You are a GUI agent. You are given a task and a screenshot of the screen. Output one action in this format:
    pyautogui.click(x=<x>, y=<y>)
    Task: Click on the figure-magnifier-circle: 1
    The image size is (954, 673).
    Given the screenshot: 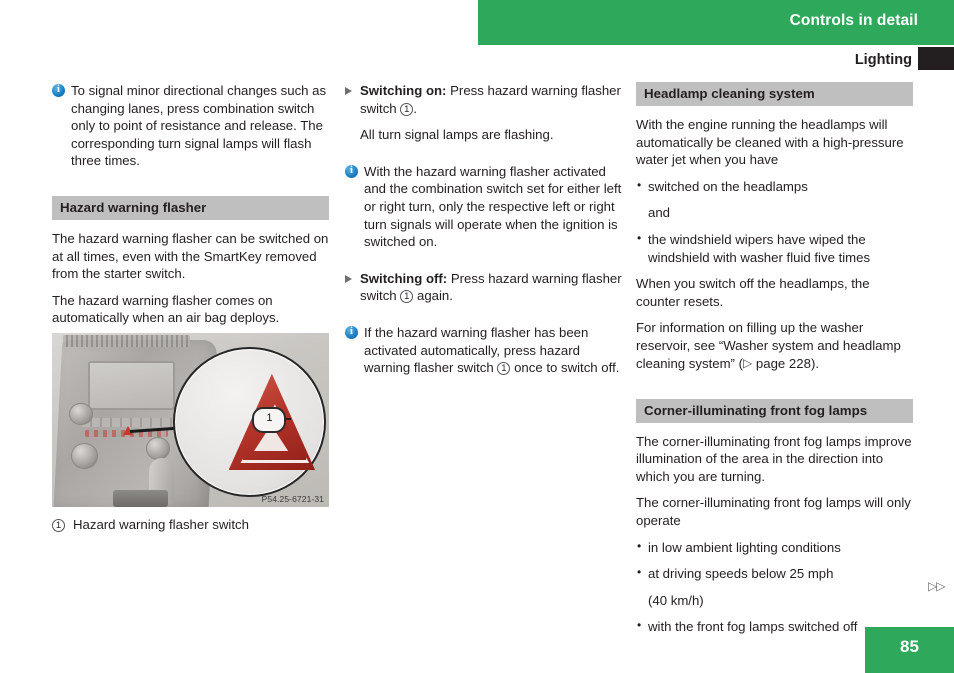 What is the action you would take?
    pyautogui.click(x=249, y=422)
    